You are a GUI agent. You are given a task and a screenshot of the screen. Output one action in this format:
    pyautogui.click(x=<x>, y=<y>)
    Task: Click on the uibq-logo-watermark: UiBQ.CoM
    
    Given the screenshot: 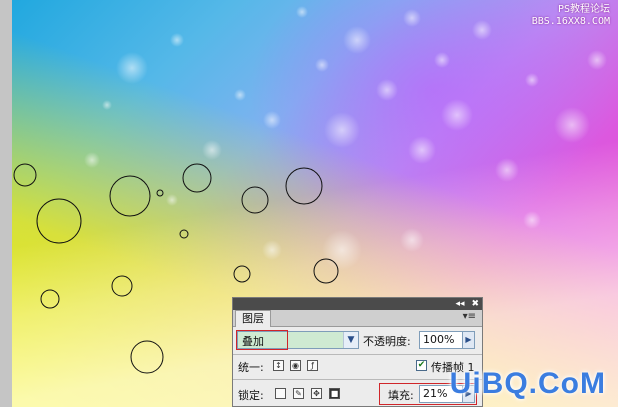 What is the action you would take?
    pyautogui.click(x=527, y=383)
    